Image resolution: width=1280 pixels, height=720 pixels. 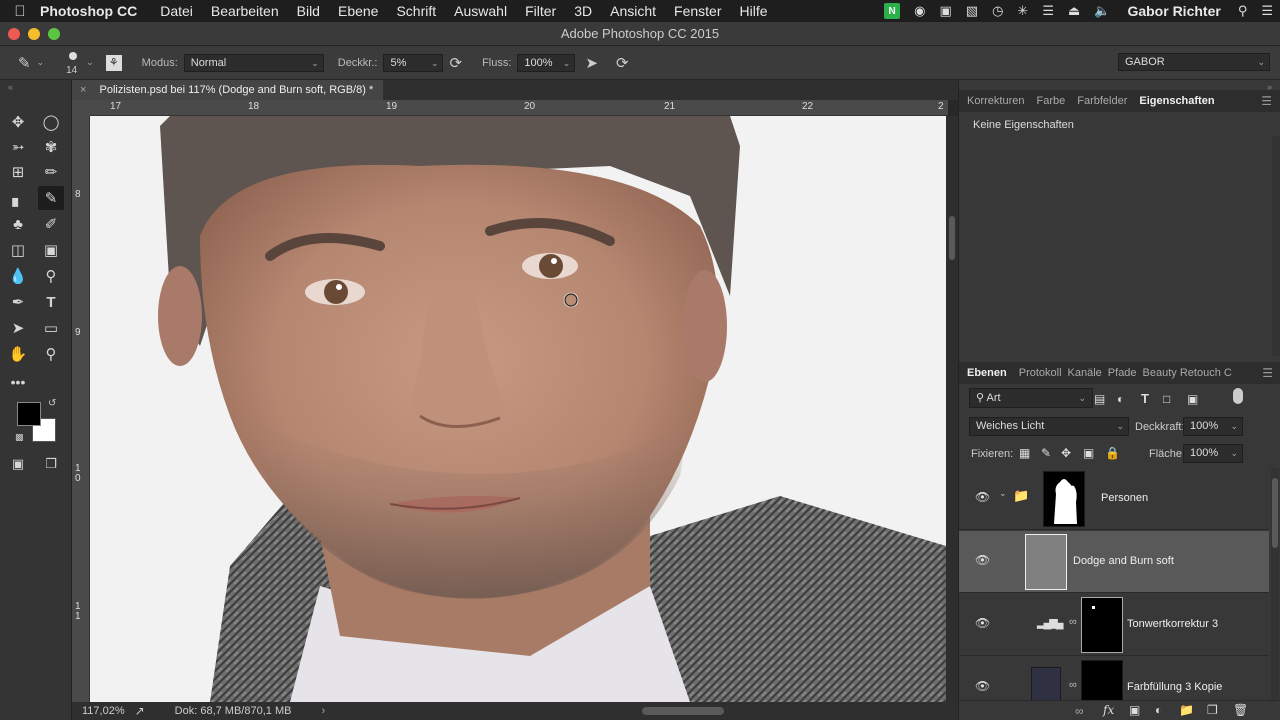 I want to click on layer-row-tonwertkorrektur-3: 👁 ▂▄▆▄ ∞ Tonwertkorrektur 3, so click(x=1114, y=625).